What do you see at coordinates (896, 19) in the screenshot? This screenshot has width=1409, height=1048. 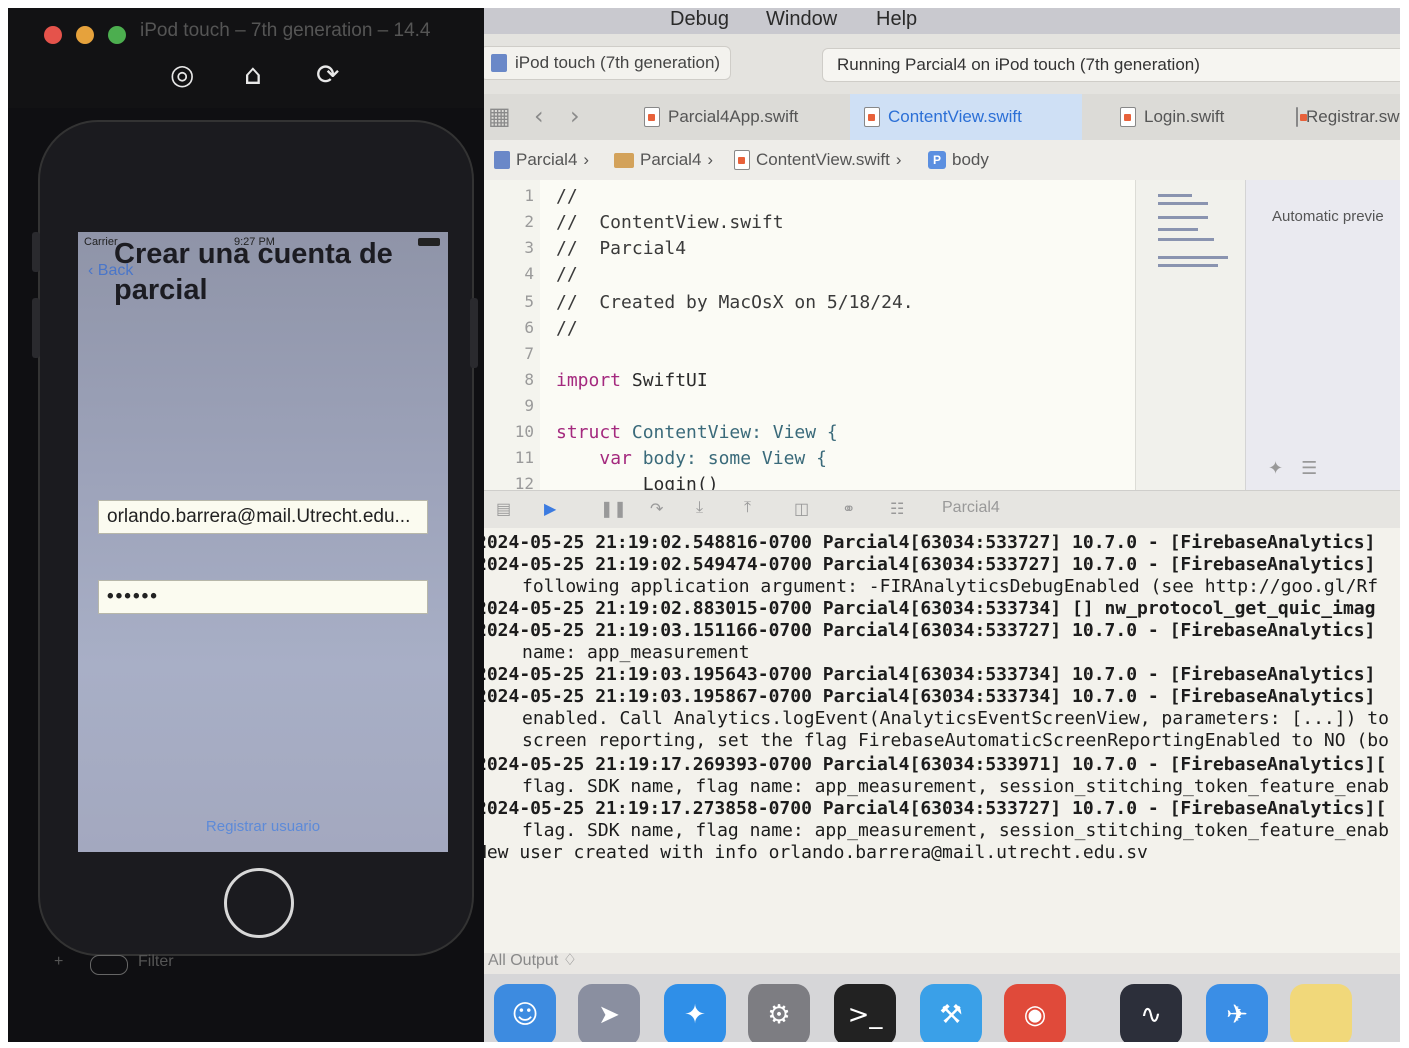 I see `menu-help: Help` at bounding box center [896, 19].